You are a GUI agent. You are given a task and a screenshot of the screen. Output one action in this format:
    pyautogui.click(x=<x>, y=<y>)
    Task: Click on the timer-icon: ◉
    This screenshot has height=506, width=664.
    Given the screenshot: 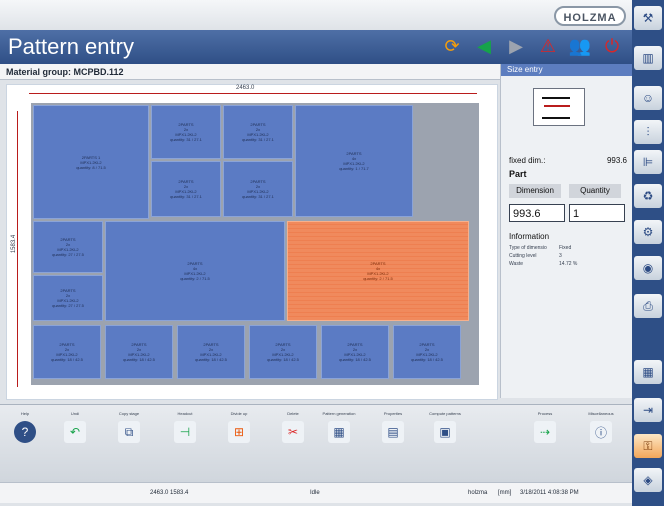 What is the action you would take?
    pyautogui.click(x=648, y=268)
    